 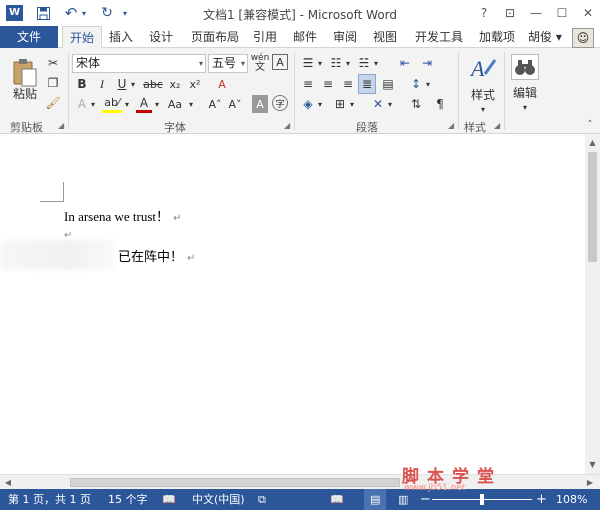 What do you see at coordinates (287, 125) in the screenshot?
I see `font-launcher-icon: ◢` at bounding box center [287, 125].